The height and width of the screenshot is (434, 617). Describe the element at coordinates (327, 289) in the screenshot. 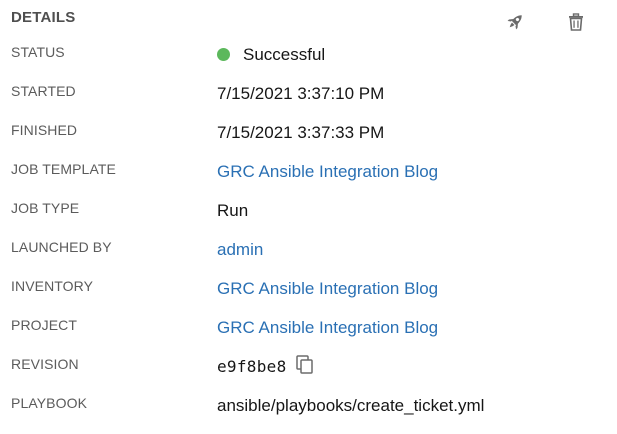

I see `inventory-link: GRC Ansible Integration Blog` at that location.